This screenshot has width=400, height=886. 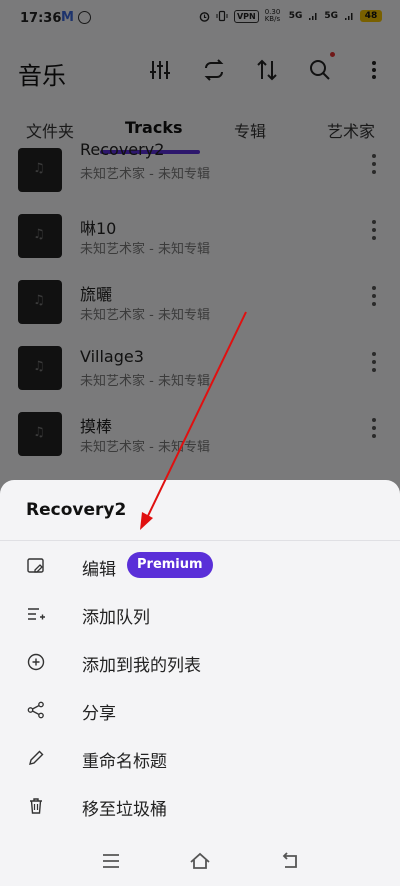 I want to click on plus-circle-icon, so click(x=36, y=662).